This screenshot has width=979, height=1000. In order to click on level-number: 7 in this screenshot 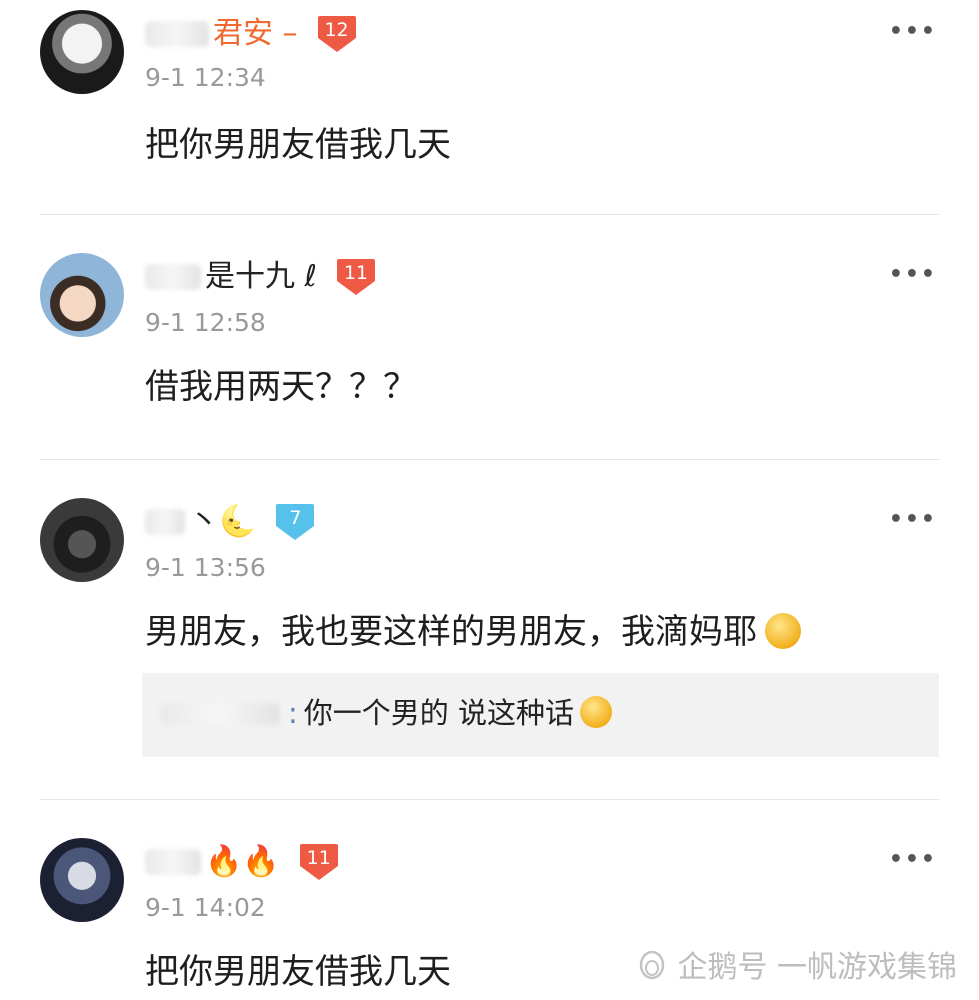, I will do `click(295, 518)`.